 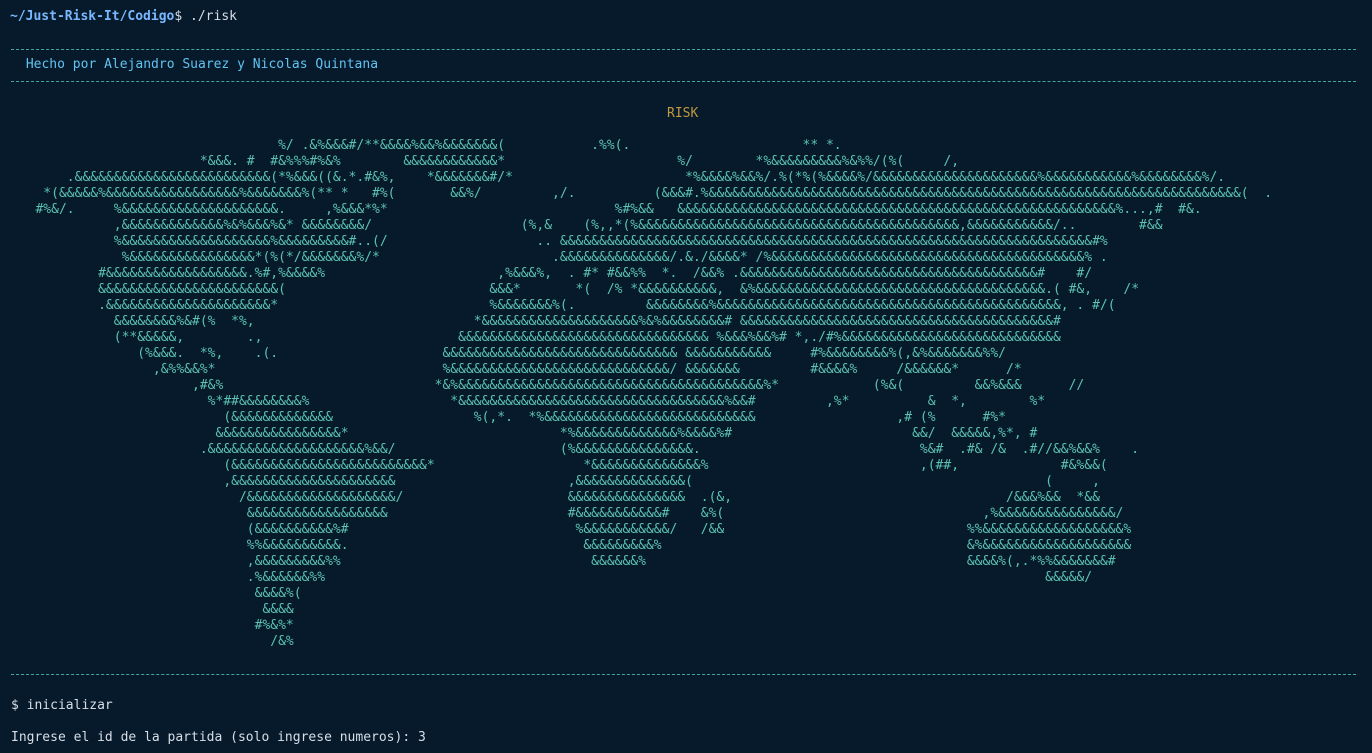 I want to click on separator-credits, so click(x=683, y=81).